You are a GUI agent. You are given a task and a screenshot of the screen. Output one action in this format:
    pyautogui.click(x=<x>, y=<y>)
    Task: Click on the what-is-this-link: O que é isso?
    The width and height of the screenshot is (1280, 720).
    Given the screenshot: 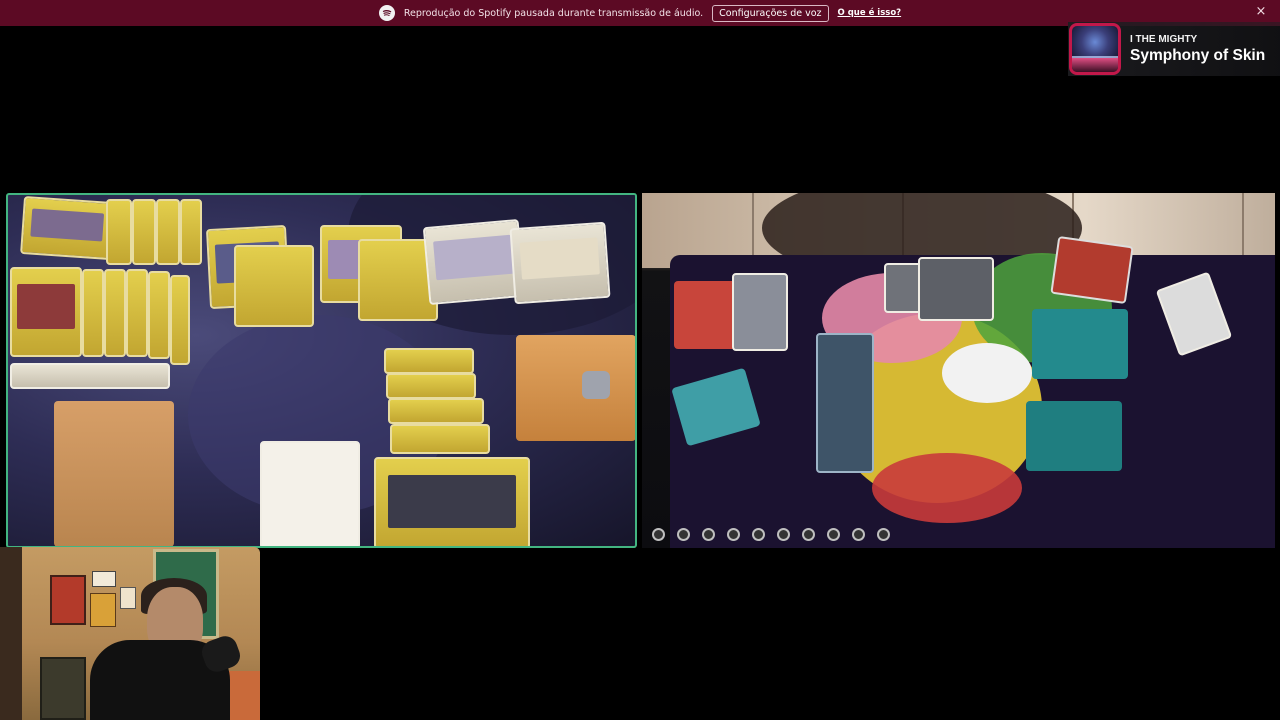 What is the action you would take?
    pyautogui.click(x=870, y=13)
    